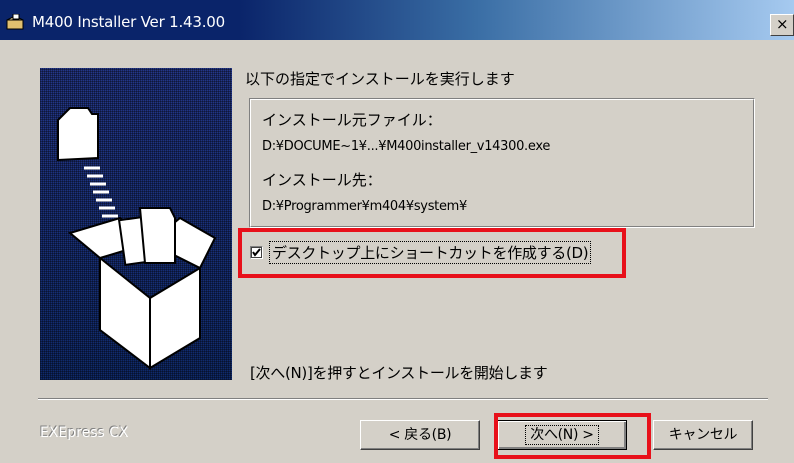  Describe the element at coordinates (403, 399) in the screenshot. I see `footer-separator` at that location.